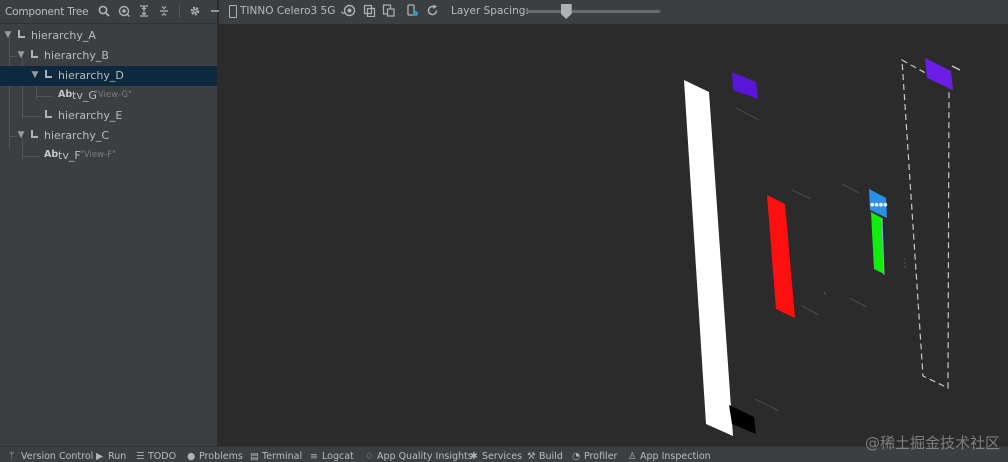 The height and width of the screenshot is (462, 1008). What do you see at coordinates (576, 456) in the screenshot?
I see `profiler-icon: ◔` at bounding box center [576, 456].